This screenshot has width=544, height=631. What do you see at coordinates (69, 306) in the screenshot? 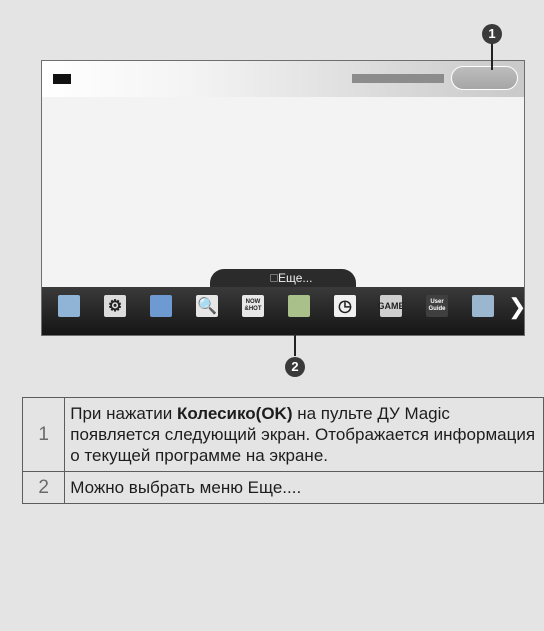
I see `input-icon` at bounding box center [69, 306].